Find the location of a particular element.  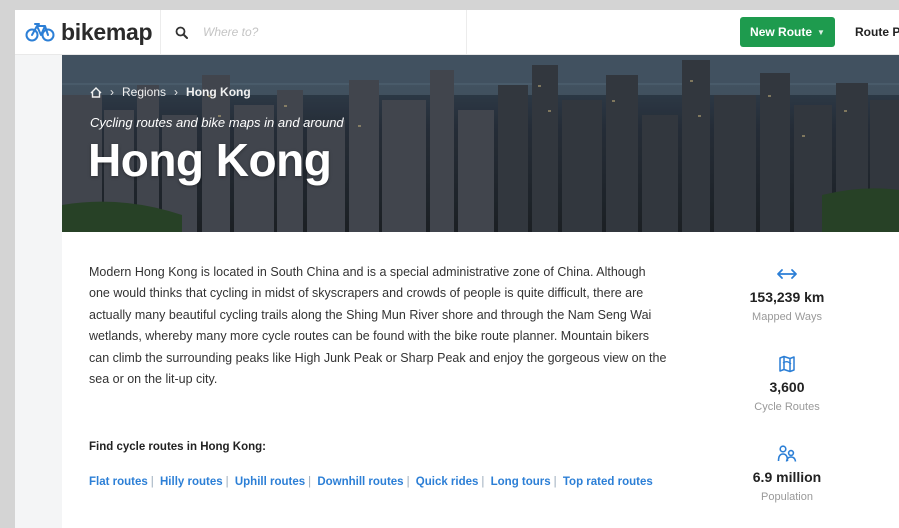

quick-rides-link: Quick rides is located at coordinates (447, 482).